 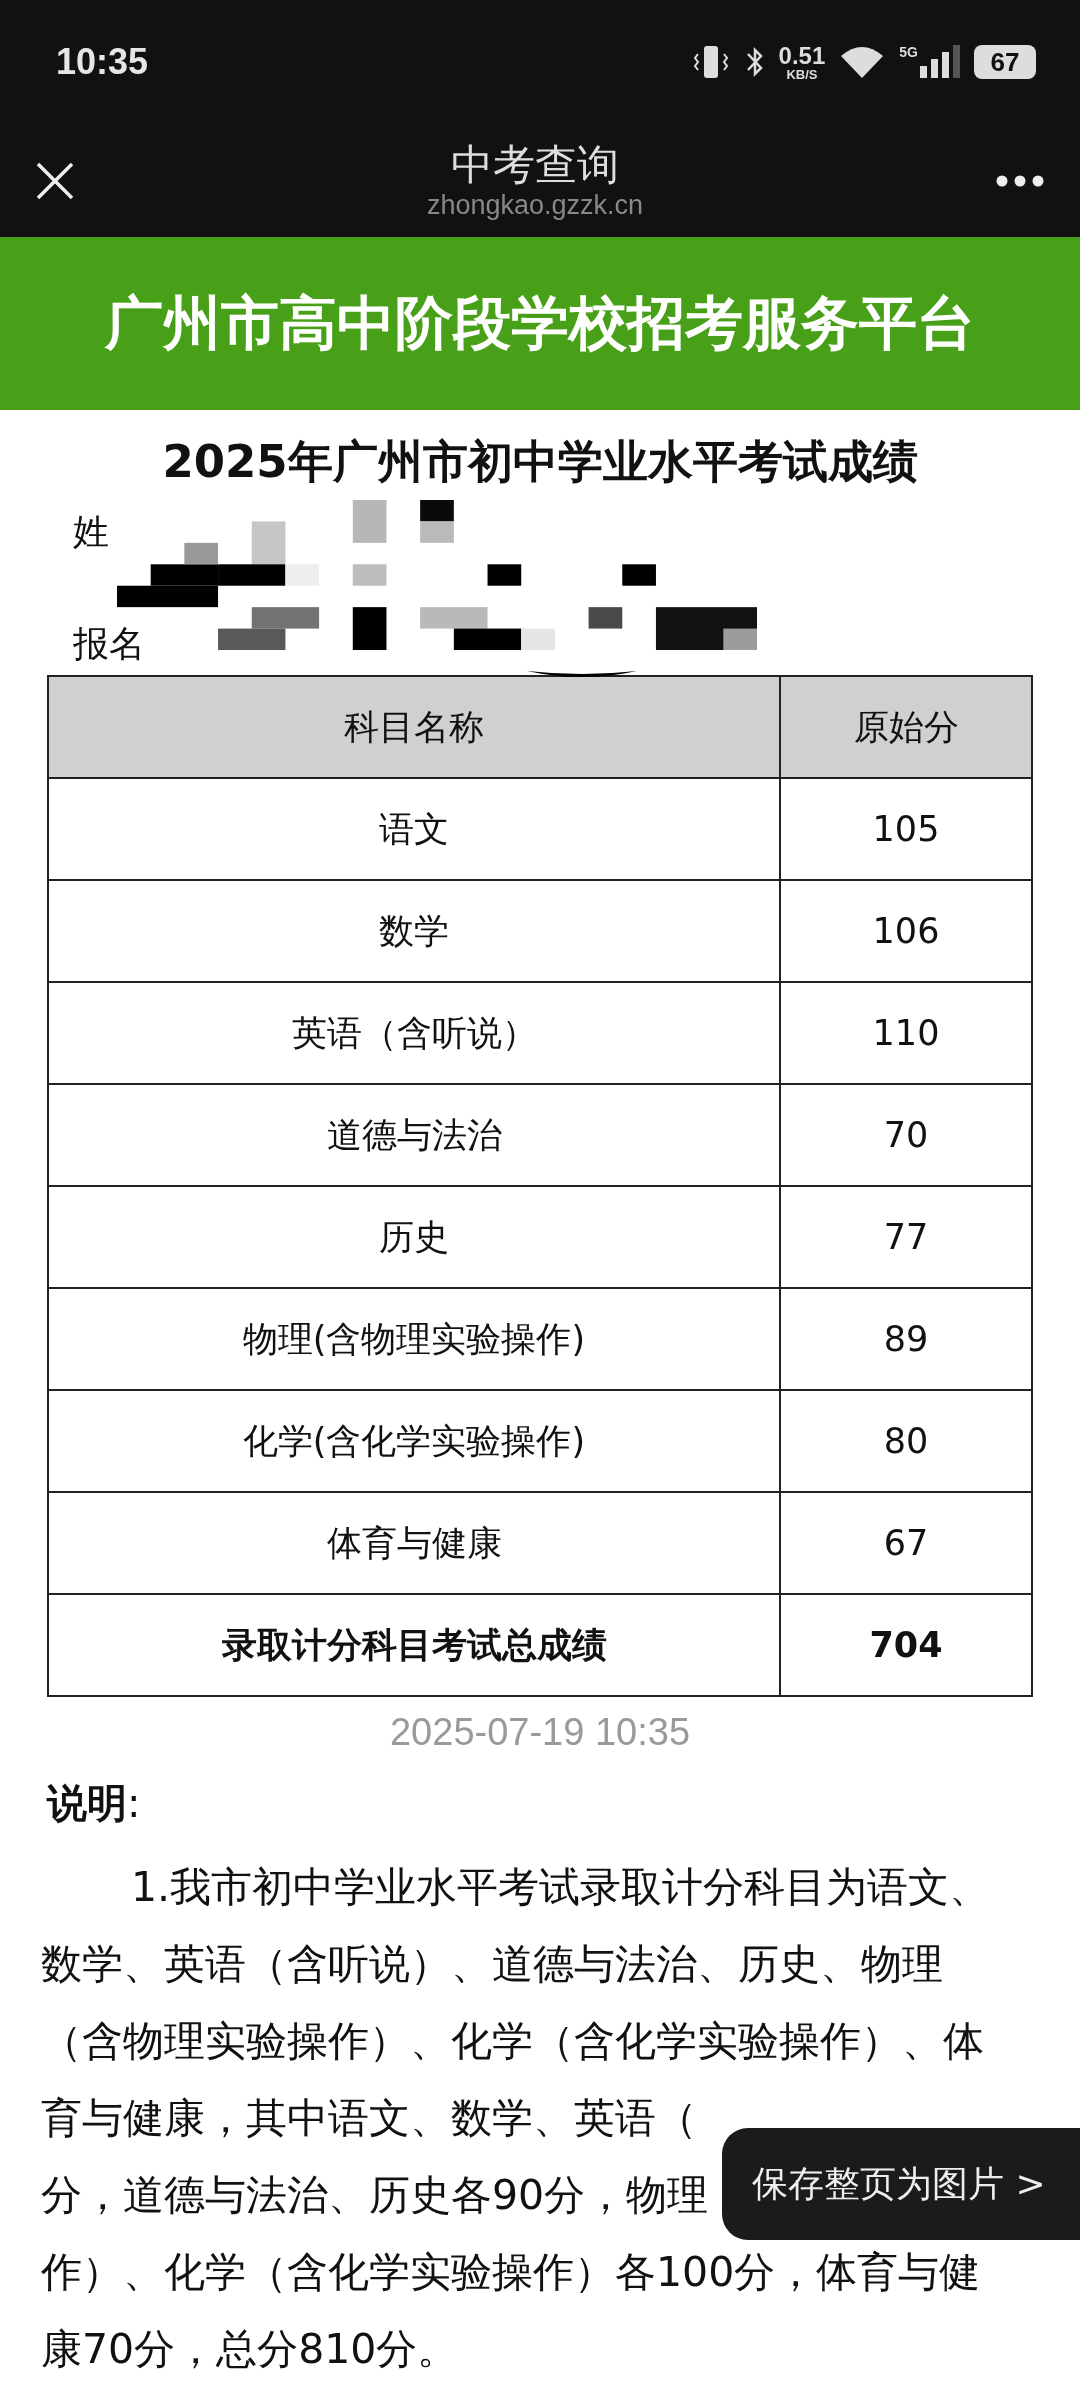 I want to click on notes-text: 1.我市初中学业水平考试录取计分科目为语文、, so click(x=561, y=1887).